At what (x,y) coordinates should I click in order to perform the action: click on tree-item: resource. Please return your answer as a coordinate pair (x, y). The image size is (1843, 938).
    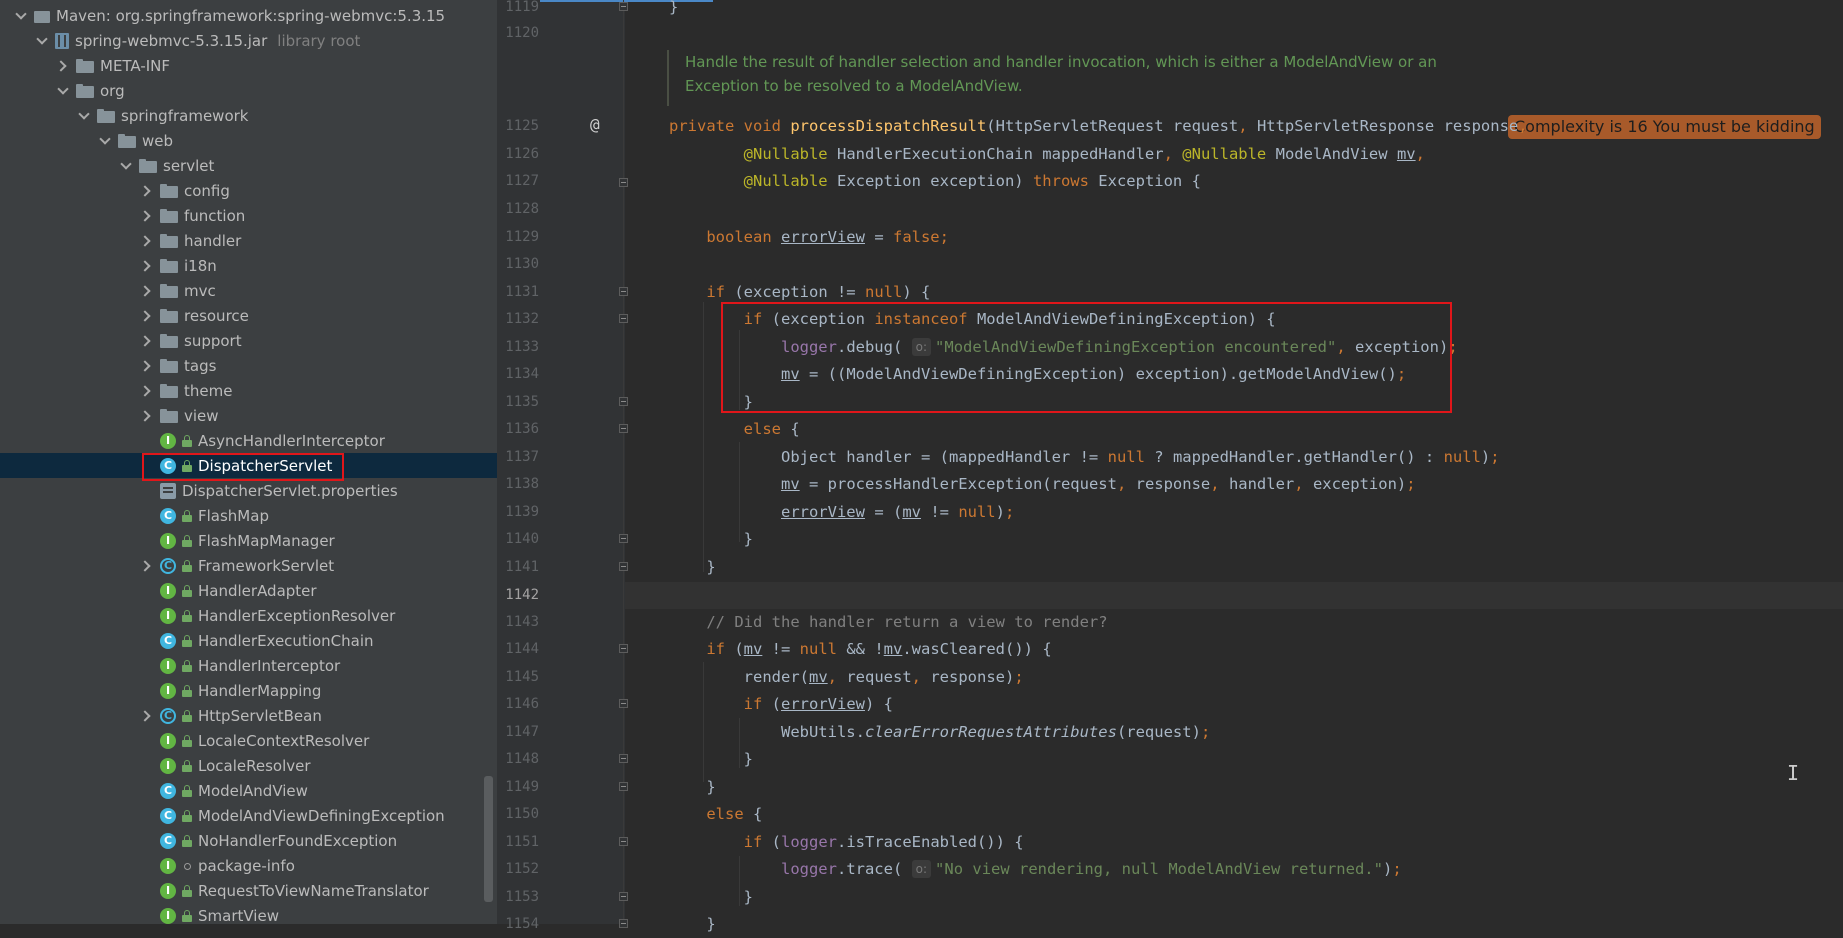
    Looking at the image, I should click on (248, 315).